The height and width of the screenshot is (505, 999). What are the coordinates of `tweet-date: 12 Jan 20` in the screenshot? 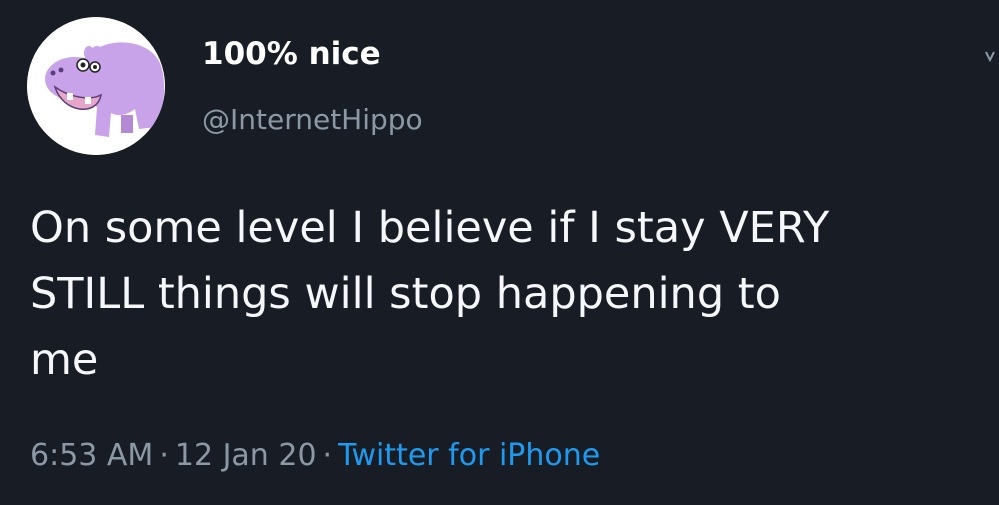 It's located at (246, 455).